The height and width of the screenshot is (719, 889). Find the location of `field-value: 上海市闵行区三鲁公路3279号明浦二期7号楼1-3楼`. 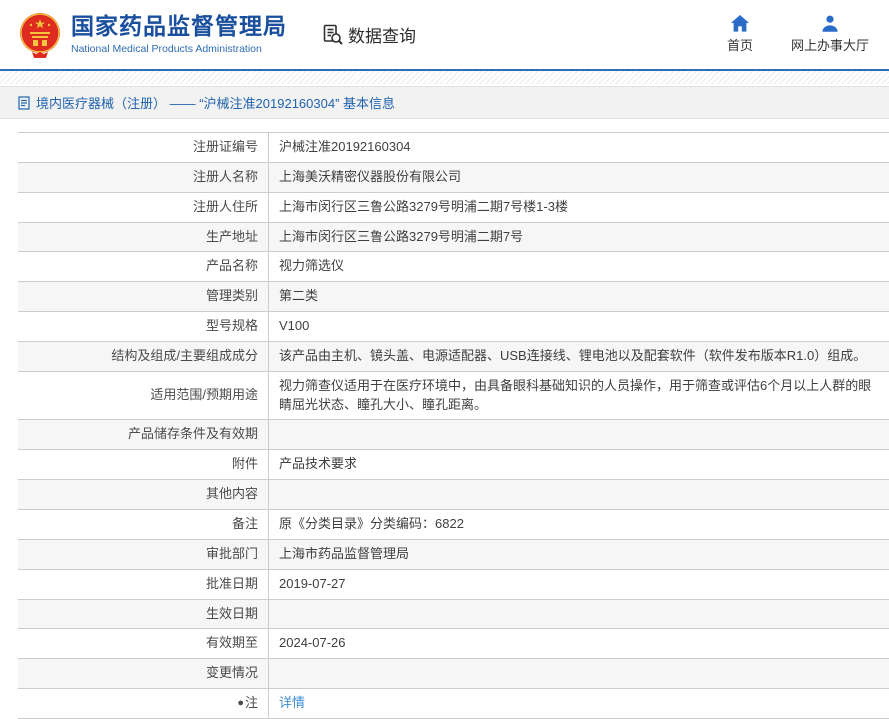

field-value: 上海市闵行区三鲁公路3279号明浦二期7号楼1-3楼 is located at coordinates (423, 206).